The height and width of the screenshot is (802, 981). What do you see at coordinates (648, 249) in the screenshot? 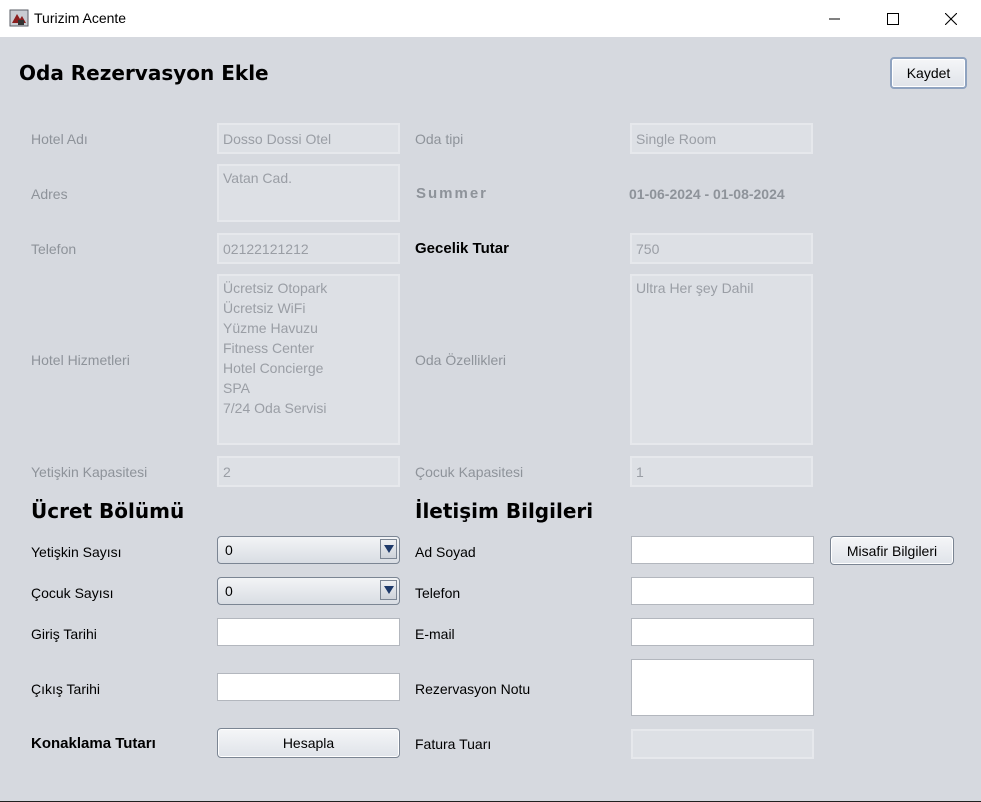
I see `nightly-price-value: 750` at bounding box center [648, 249].